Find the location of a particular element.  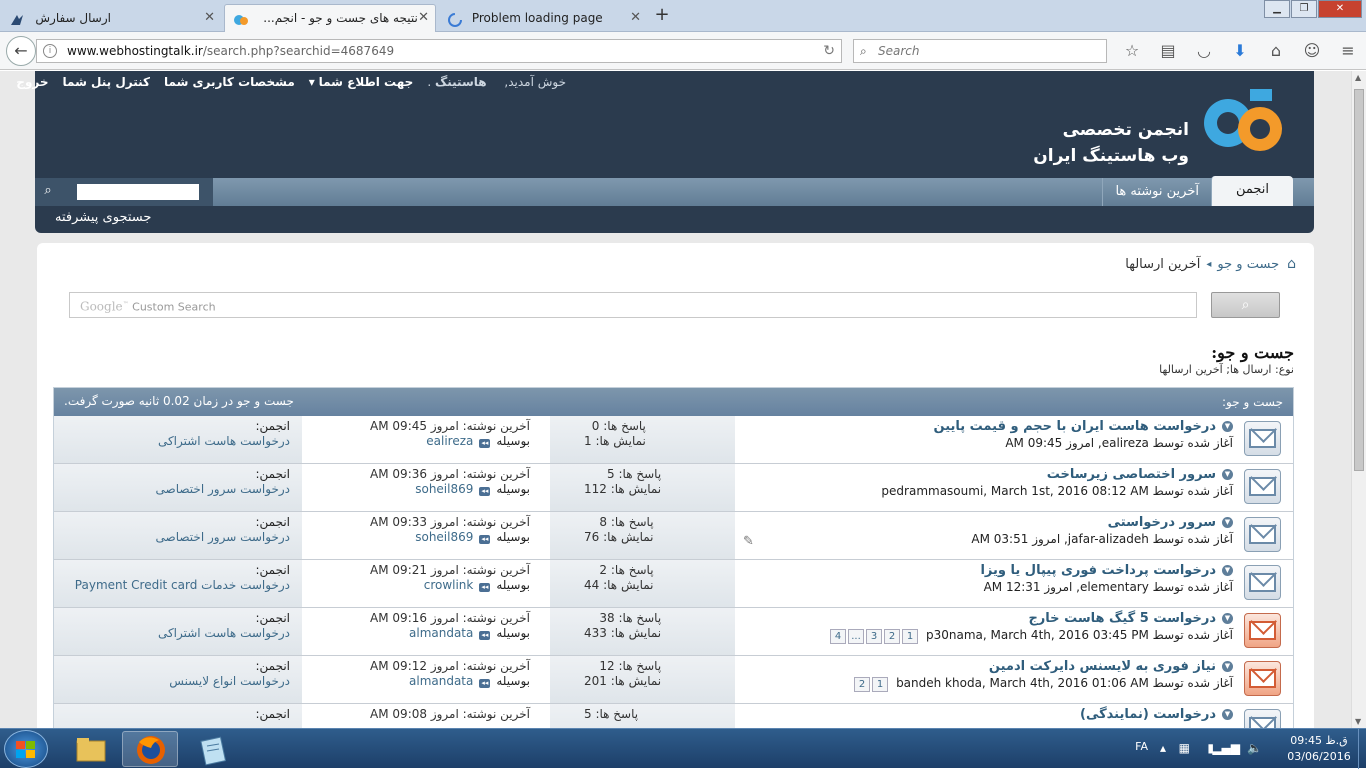

breadcrumb-search-link: جست و جو is located at coordinates (1248, 264).